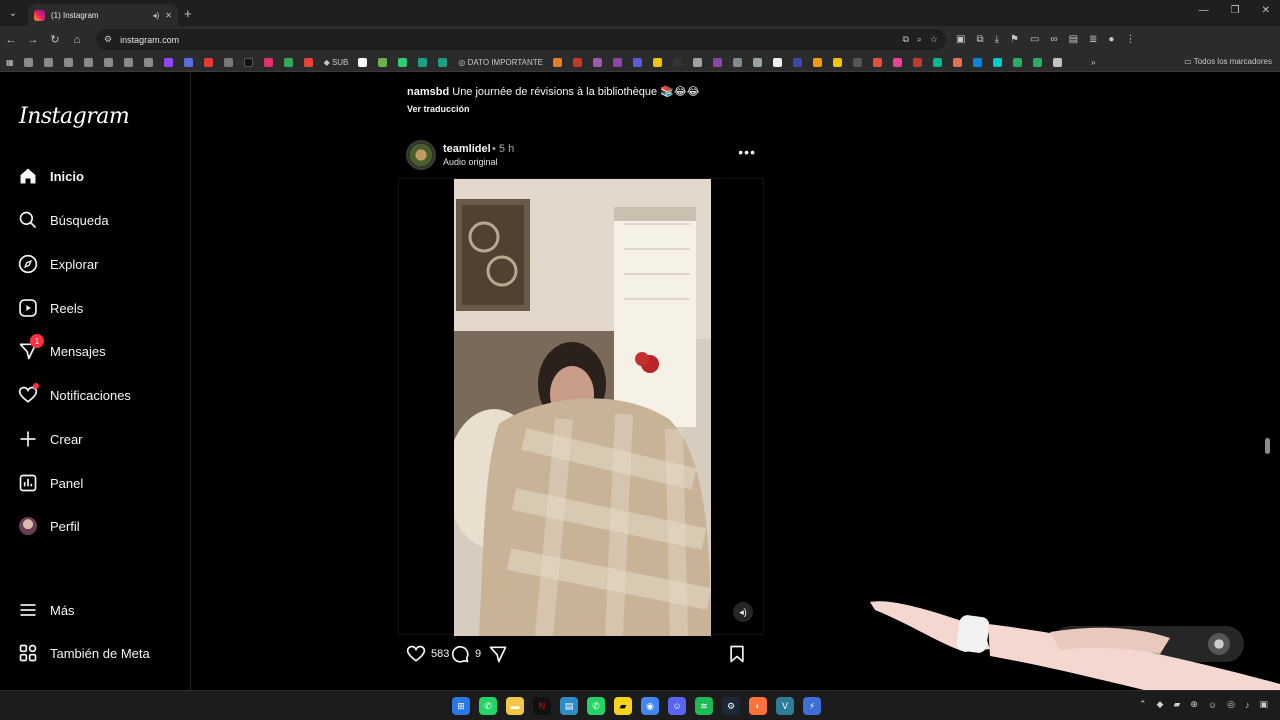 Image resolution: width=1280 pixels, height=720 pixels. Describe the element at coordinates (979, 39) in the screenshot. I see `extension-icon: ⧉` at that location.